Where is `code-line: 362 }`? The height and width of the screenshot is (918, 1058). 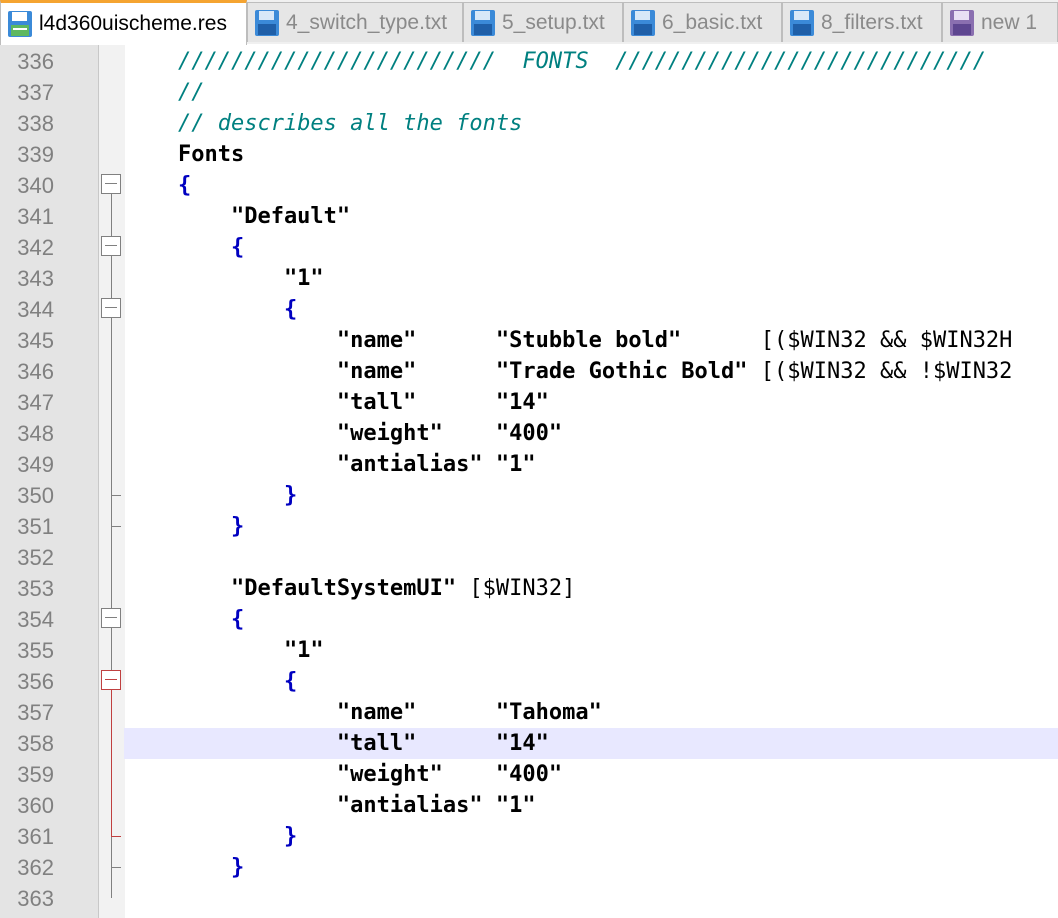
code-line: 362 } is located at coordinates (529, 867).